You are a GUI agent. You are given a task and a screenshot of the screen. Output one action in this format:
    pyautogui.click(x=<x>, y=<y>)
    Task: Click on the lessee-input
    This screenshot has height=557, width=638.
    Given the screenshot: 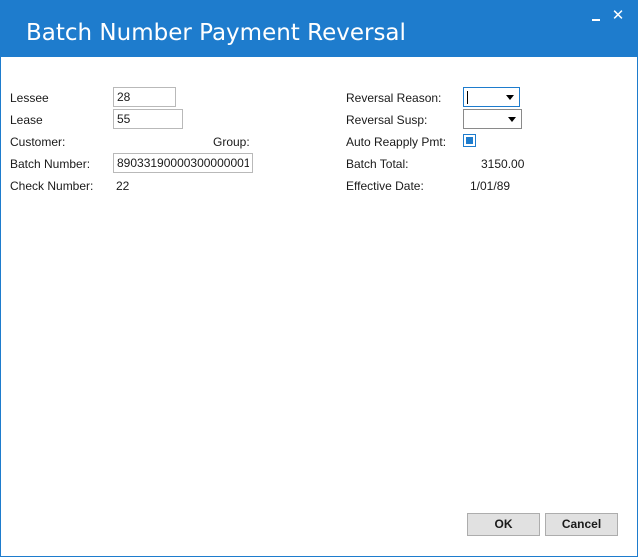 What is the action you would take?
    pyautogui.click(x=144, y=97)
    